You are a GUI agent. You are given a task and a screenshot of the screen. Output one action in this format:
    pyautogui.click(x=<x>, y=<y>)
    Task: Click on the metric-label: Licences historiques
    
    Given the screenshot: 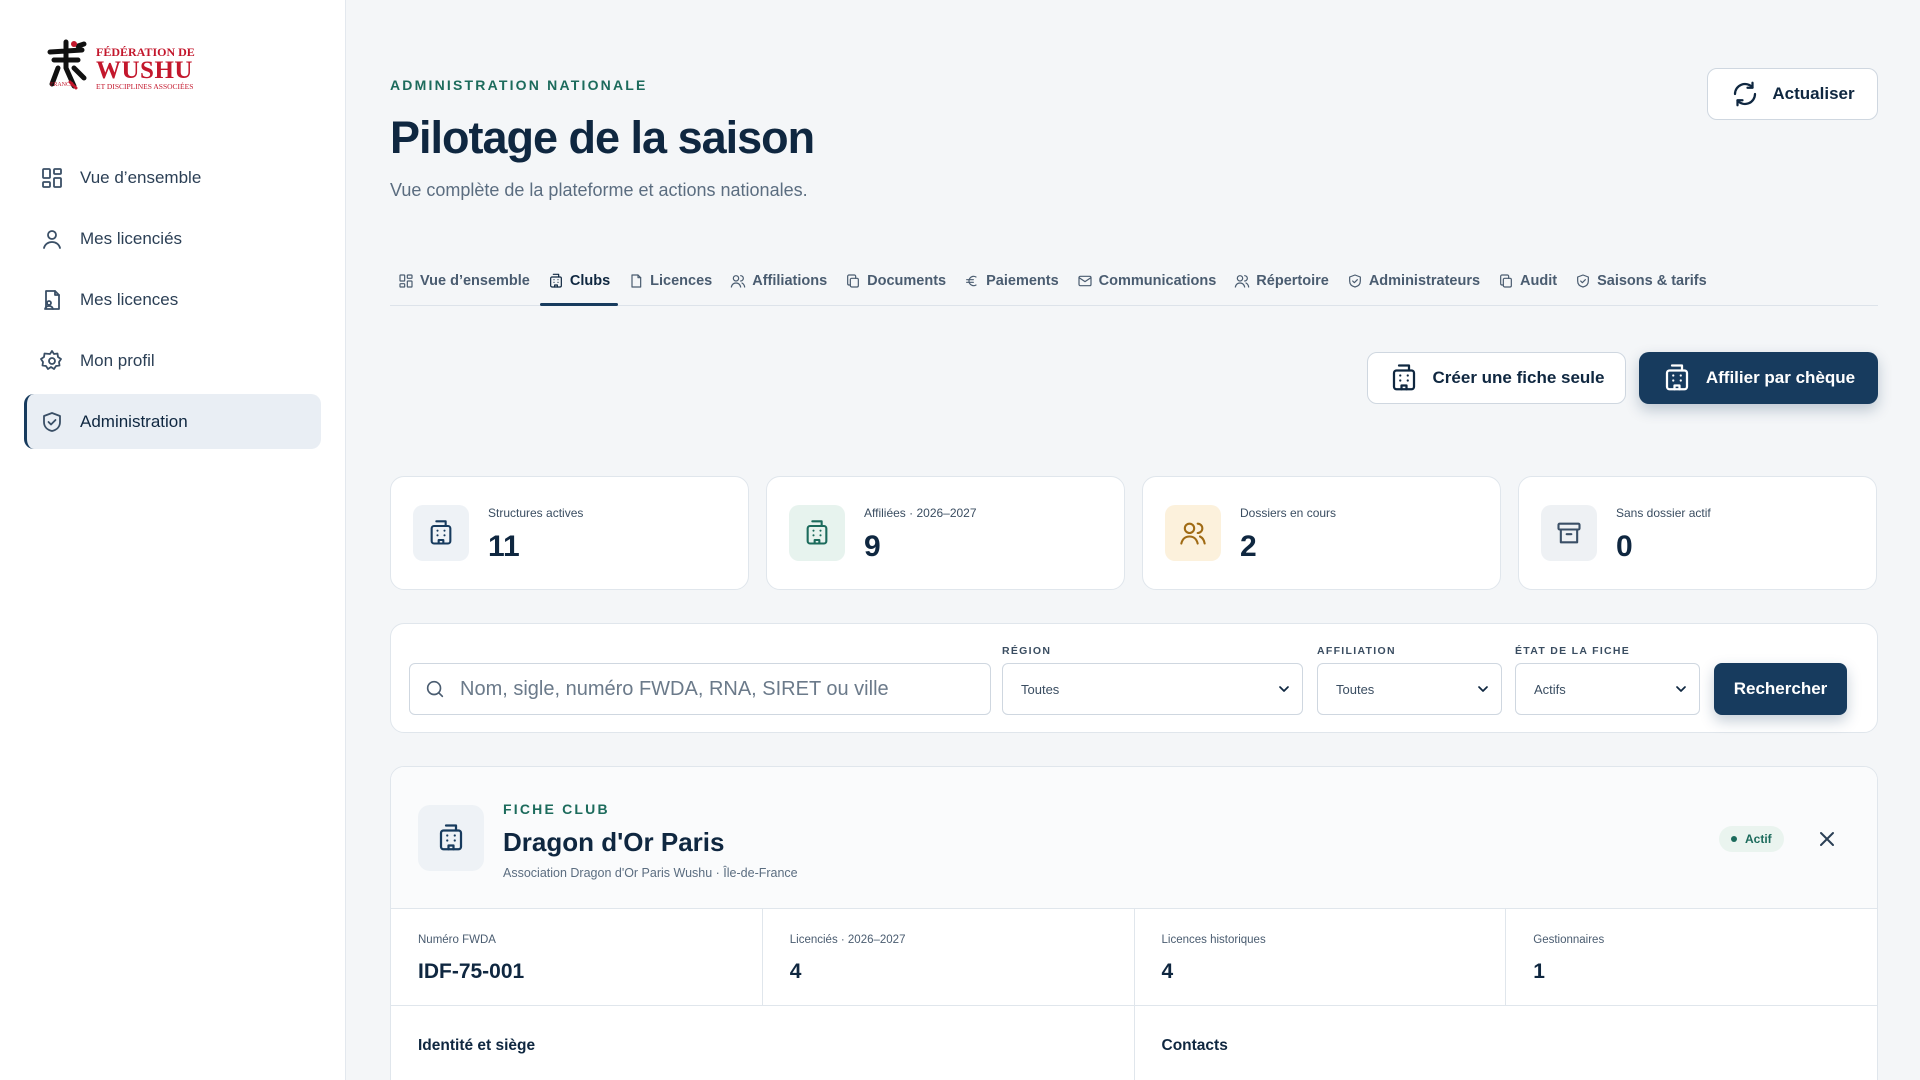 What is the action you would take?
    pyautogui.click(x=1213, y=940)
    